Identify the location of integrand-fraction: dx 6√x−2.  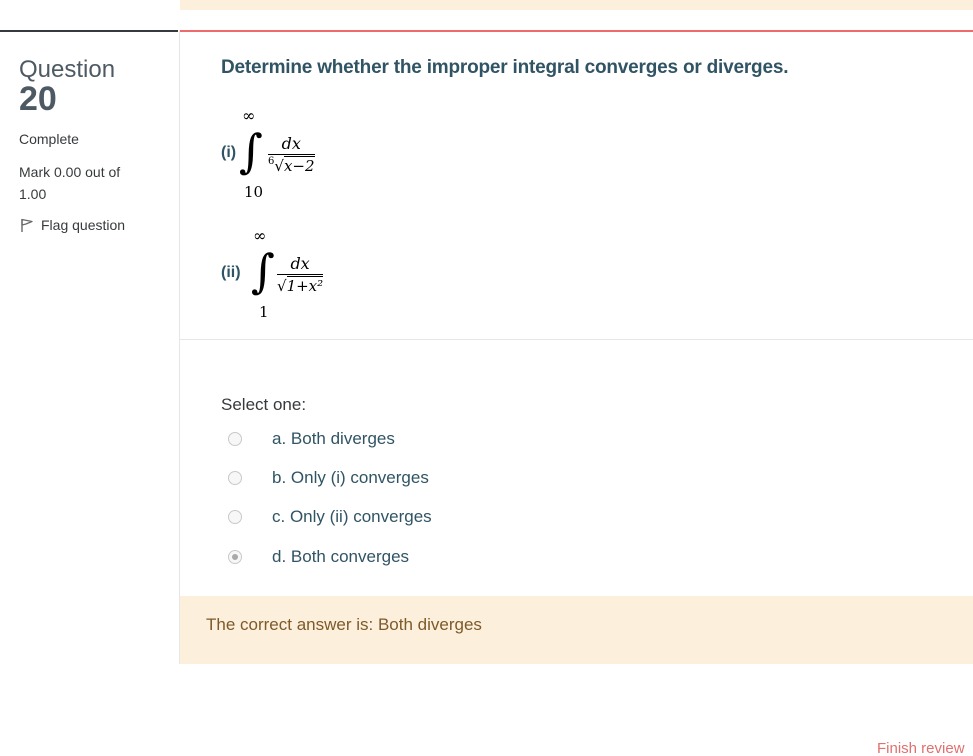
(291, 154).